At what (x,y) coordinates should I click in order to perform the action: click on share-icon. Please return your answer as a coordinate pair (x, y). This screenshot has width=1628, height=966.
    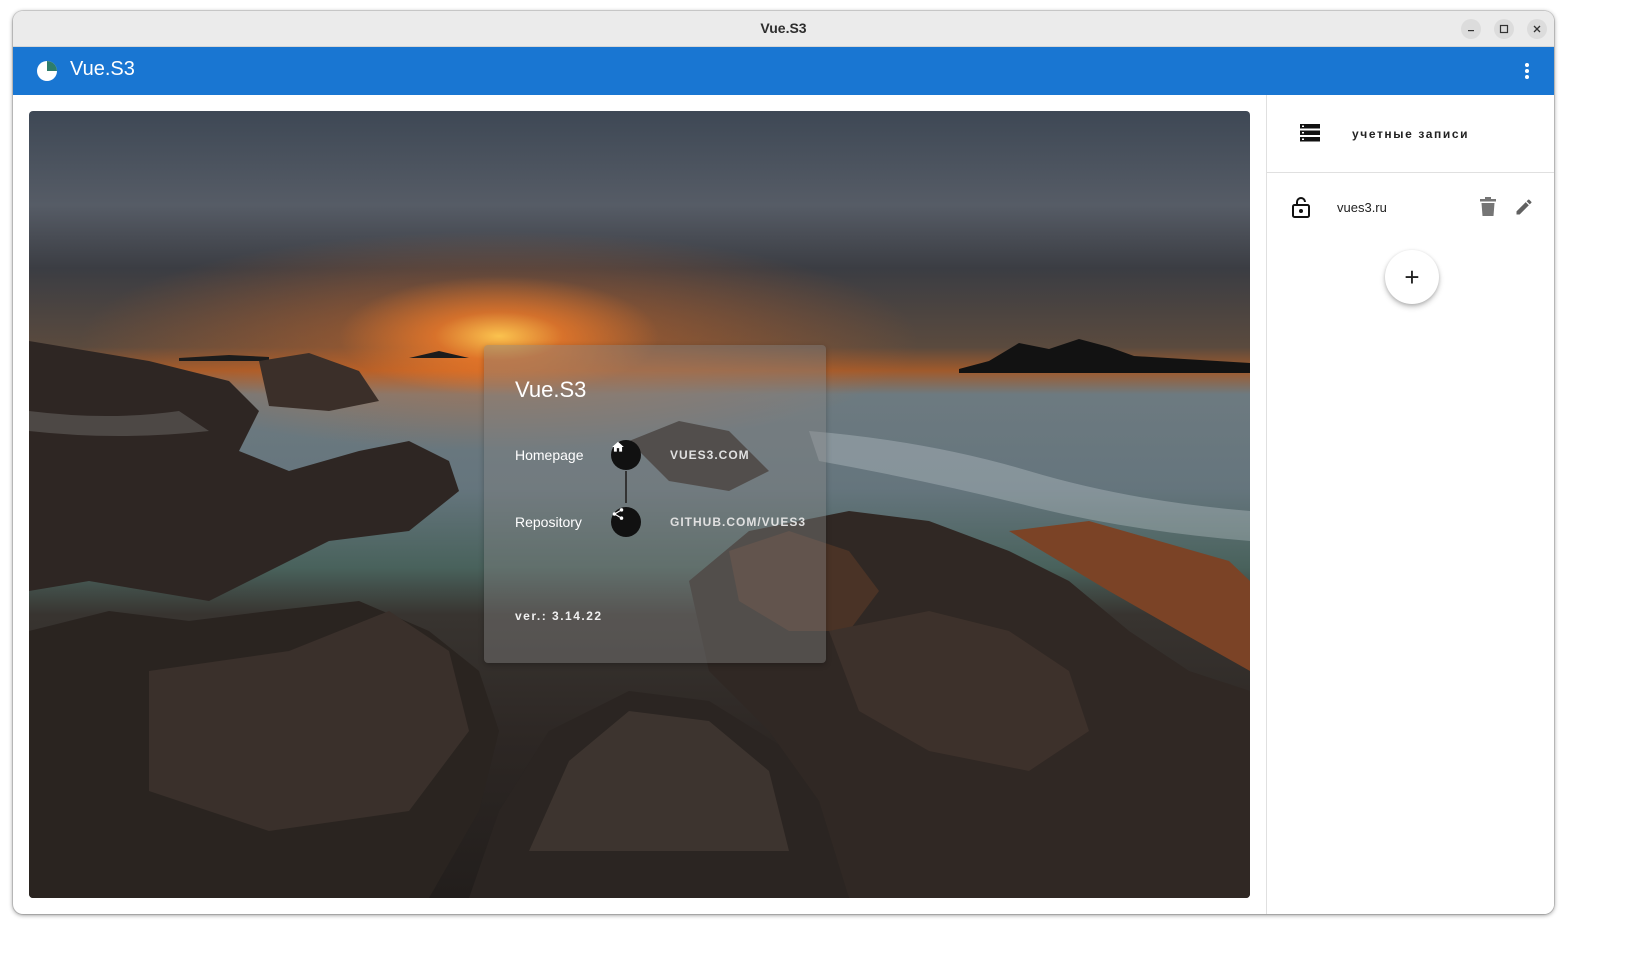
    Looking at the image, I should click on (618, 514).